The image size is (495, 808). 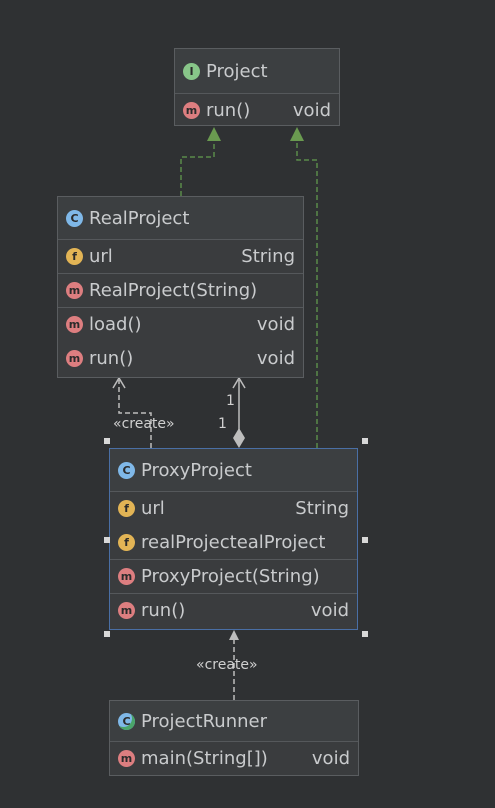 What do you see at coordinates (196, 470) in the screenshot?
I see `proxyproject-title: ProxyProject` at bounding box center [196, 470].